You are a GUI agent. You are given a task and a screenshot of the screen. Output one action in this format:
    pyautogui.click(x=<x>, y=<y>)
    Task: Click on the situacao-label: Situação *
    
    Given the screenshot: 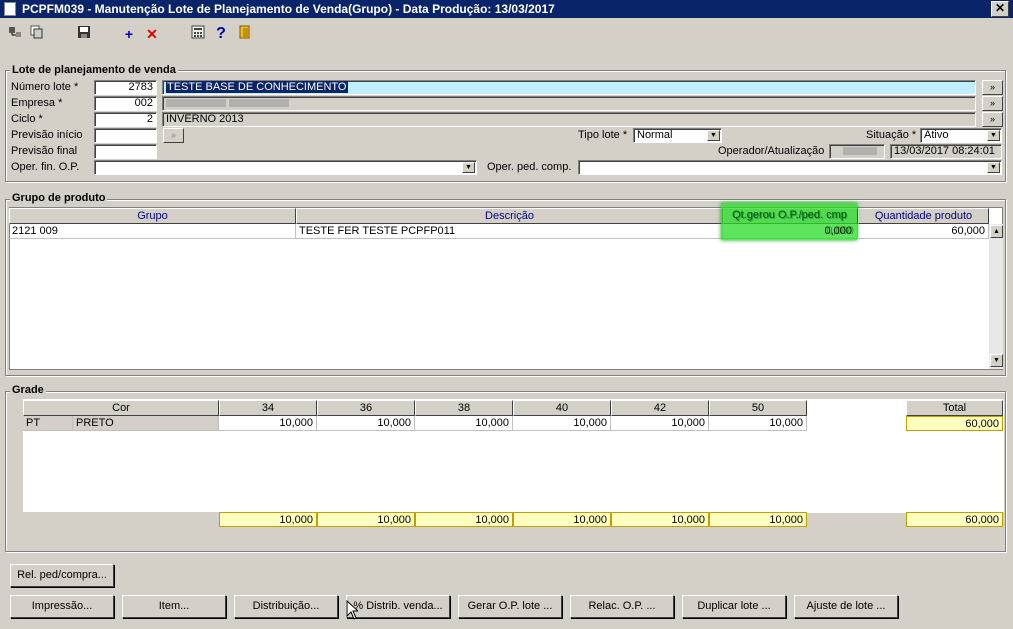 What is the action you would take?
    pyautogui.click(x=891, y=135)
    